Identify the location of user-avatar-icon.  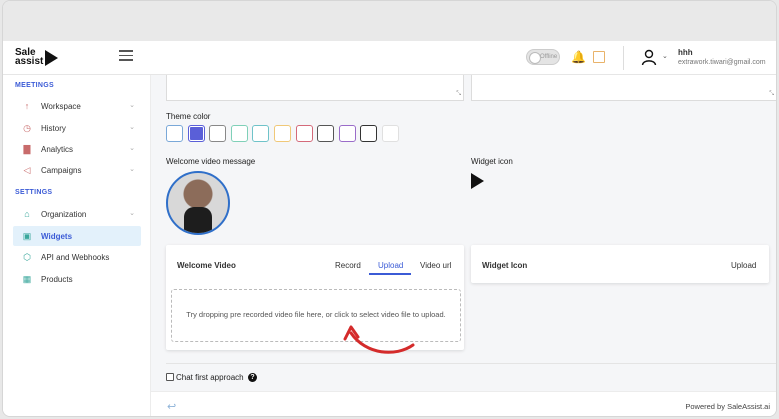
(649, 57).